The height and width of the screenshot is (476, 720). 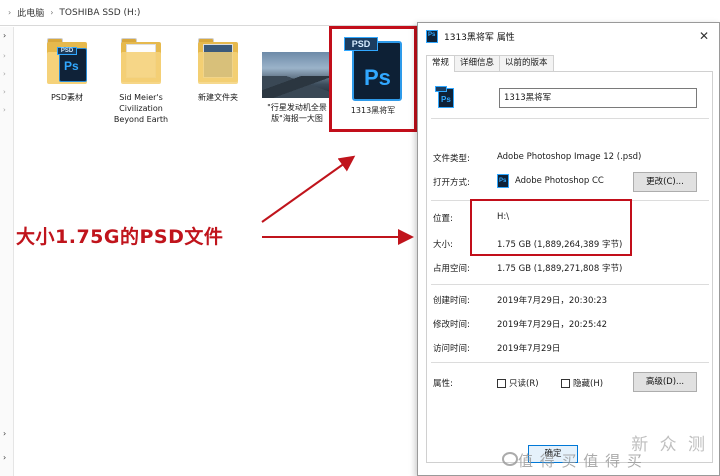 I want to click on open-with-label: 打开方式:, so click(x=451, y=183).